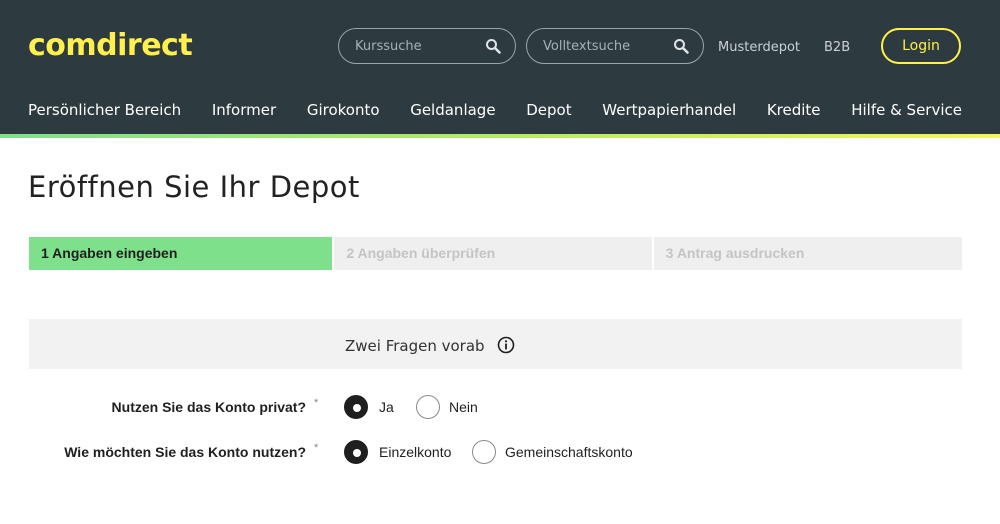  I want to click on course-search-box, so click(427, 46).